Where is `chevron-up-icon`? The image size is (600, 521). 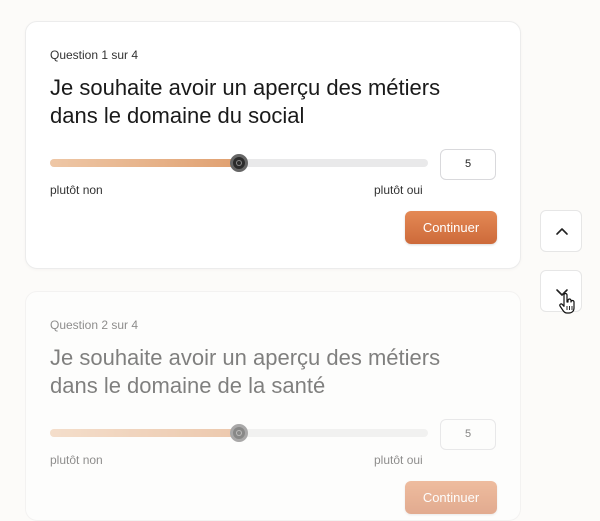 chevron-up-icon is located at coordinates (562, 231).